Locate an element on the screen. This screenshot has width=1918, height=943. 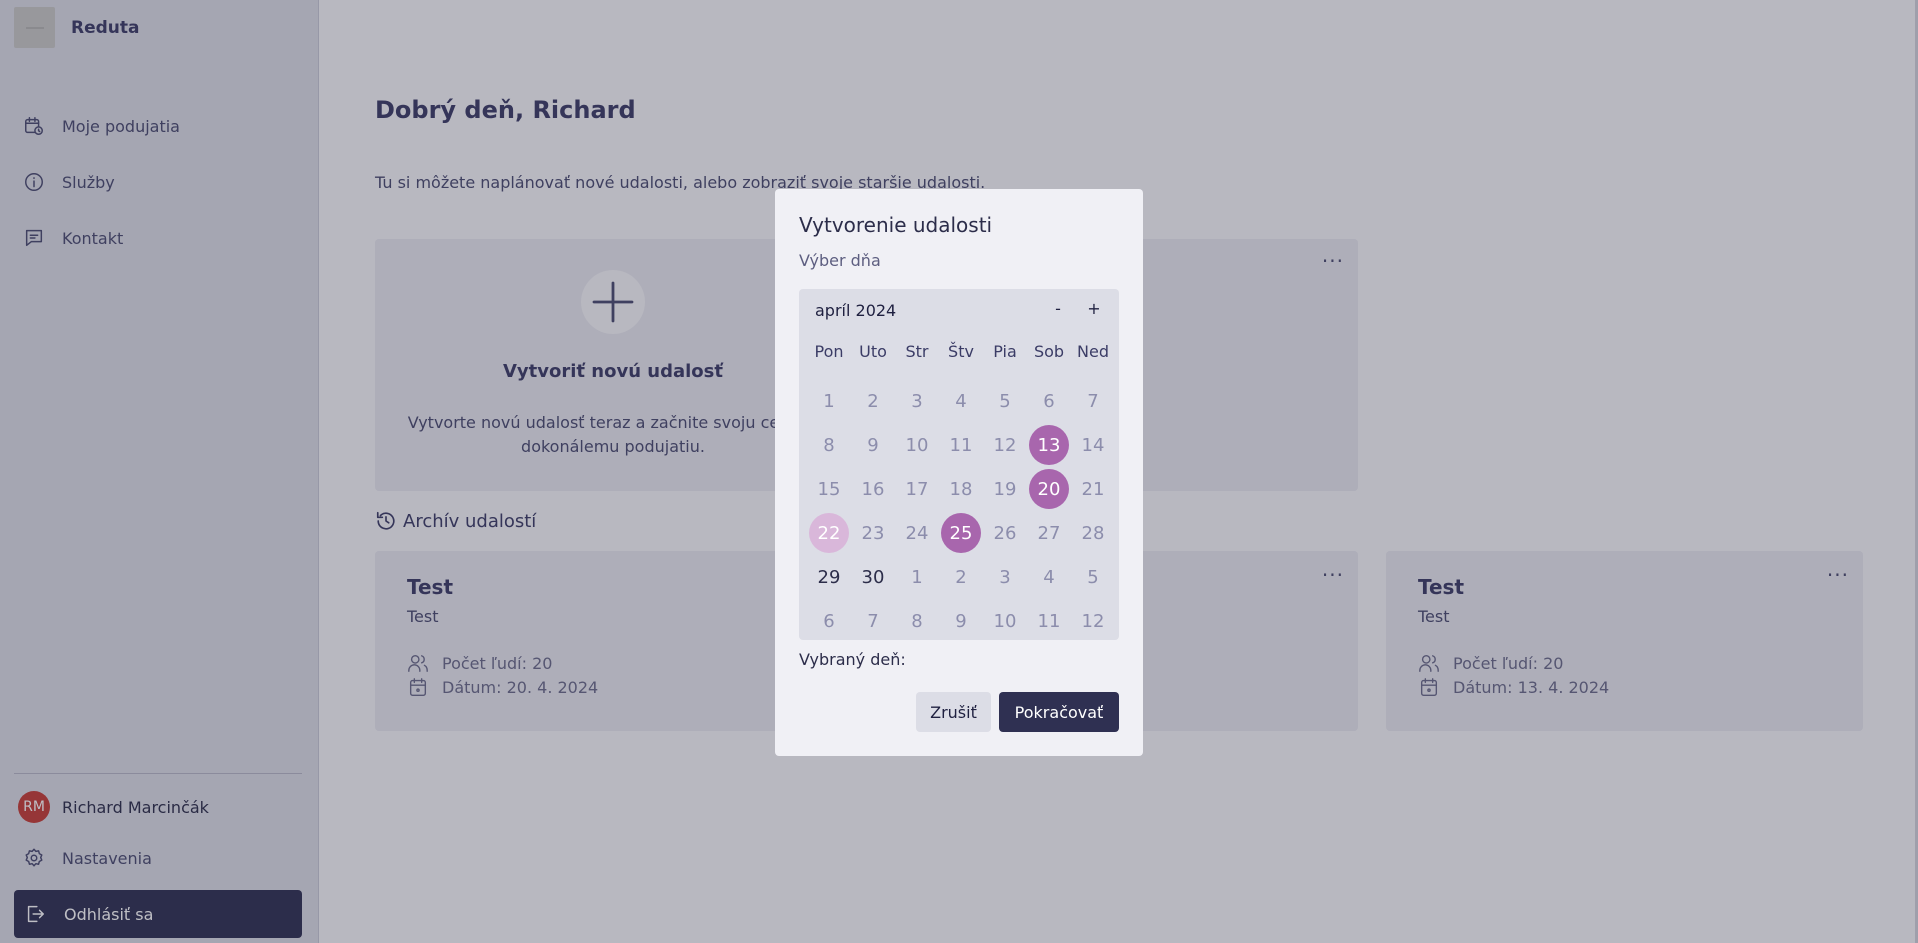
calendar-day-number: 16 is located at coordinates (873, 489).